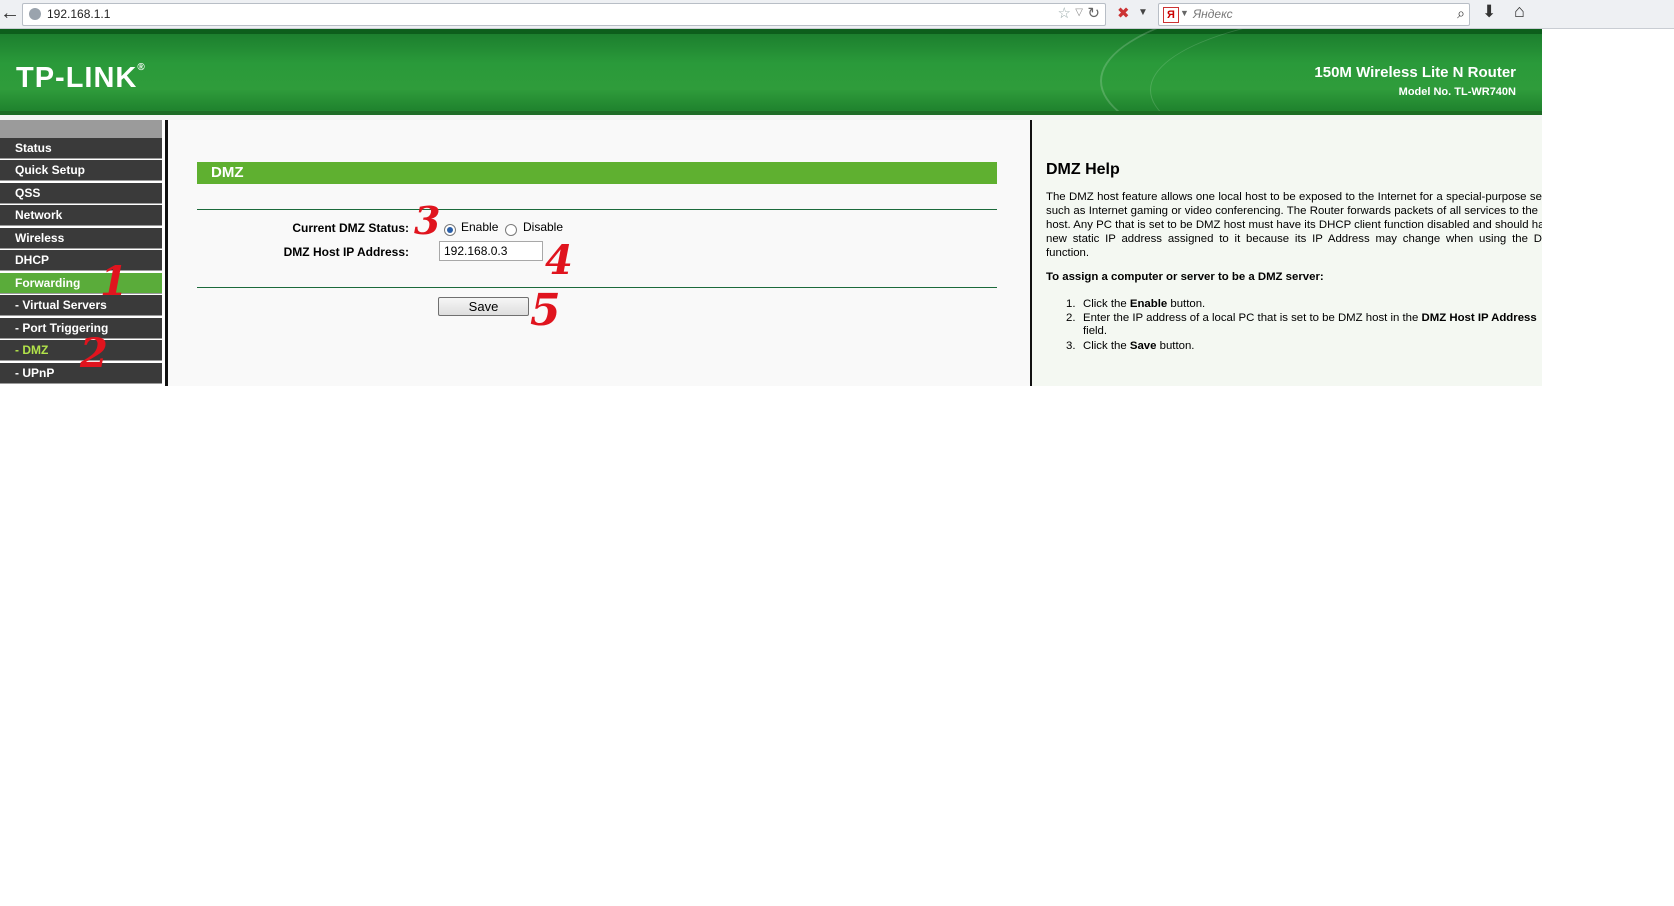 This screenshot has width=1674, height=906. What do you see at coordinates (81, 170) in the screenshot?
I see `sidebar-item-quick-setup: Quick Setup` at bounding box center [81, 170].